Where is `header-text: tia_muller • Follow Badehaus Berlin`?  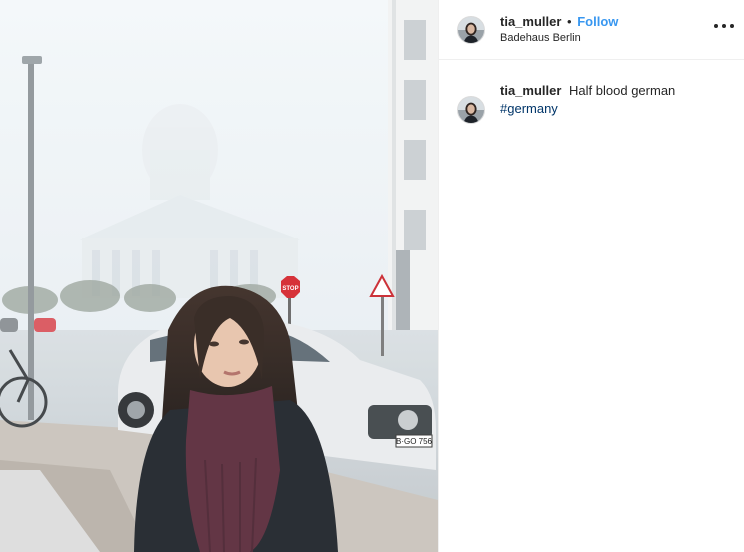
header-text: tia_muller • Follow Badehaus Berlin is located at coordinates (559, 30).